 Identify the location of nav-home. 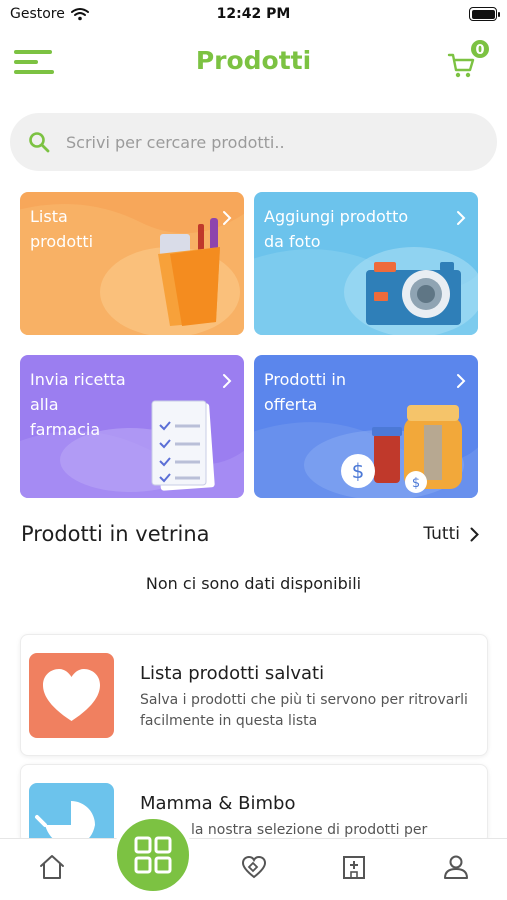
(52, 870).